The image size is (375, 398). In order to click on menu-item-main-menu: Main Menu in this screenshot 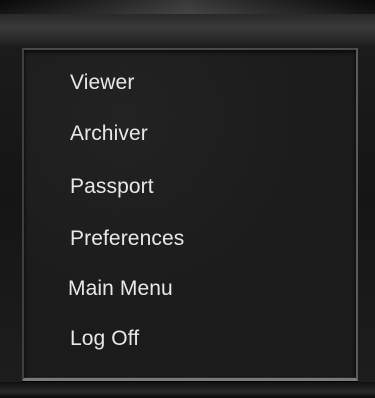, I will do `click(120, 289)`.